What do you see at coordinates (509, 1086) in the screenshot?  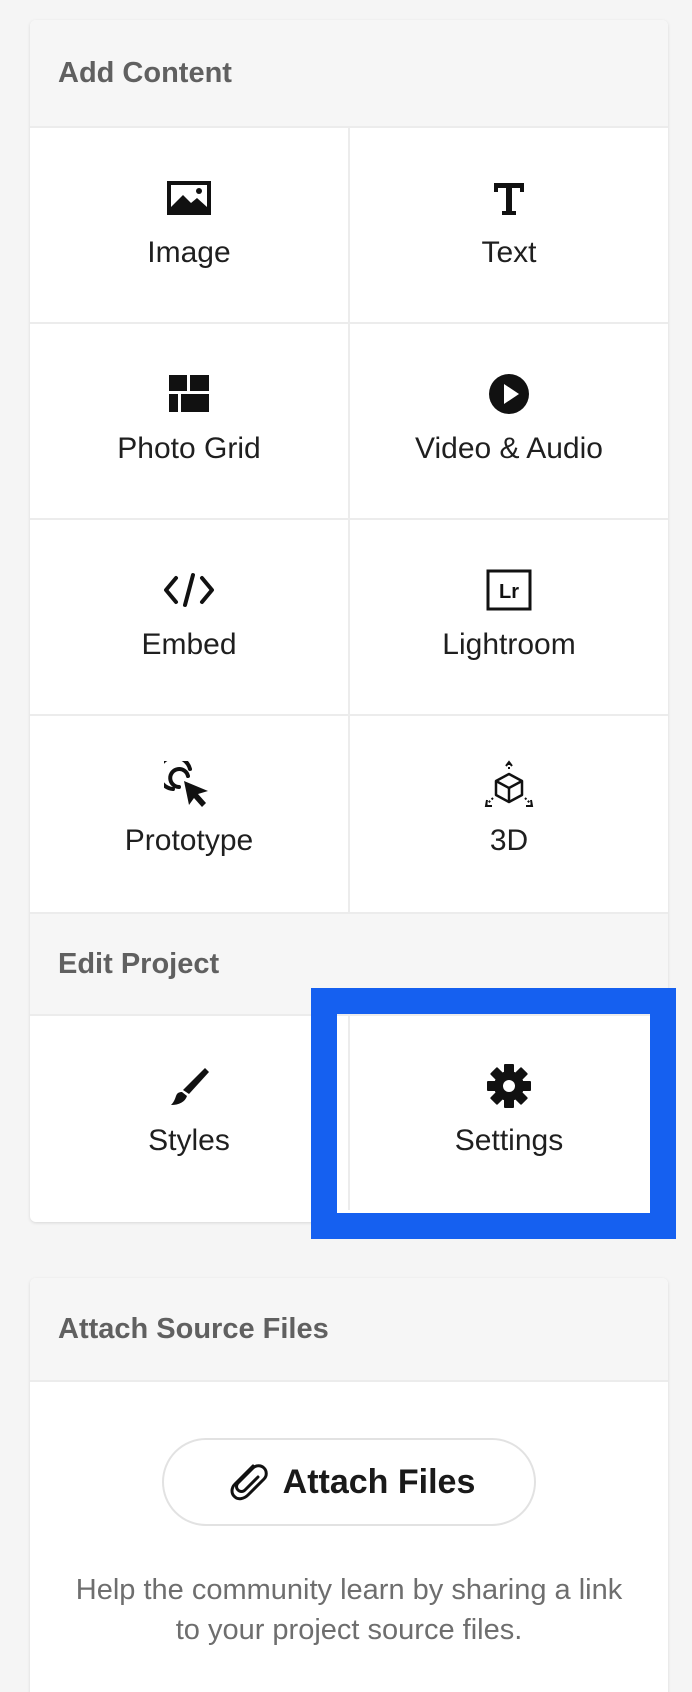 I see `gear-icon` at bounding box center [509, 1086].